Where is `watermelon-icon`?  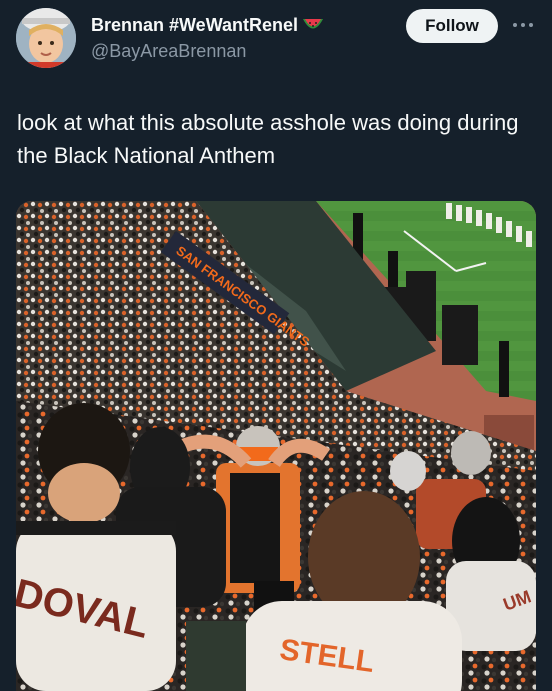 watermelon-icon is located at coordinates (313, 27).